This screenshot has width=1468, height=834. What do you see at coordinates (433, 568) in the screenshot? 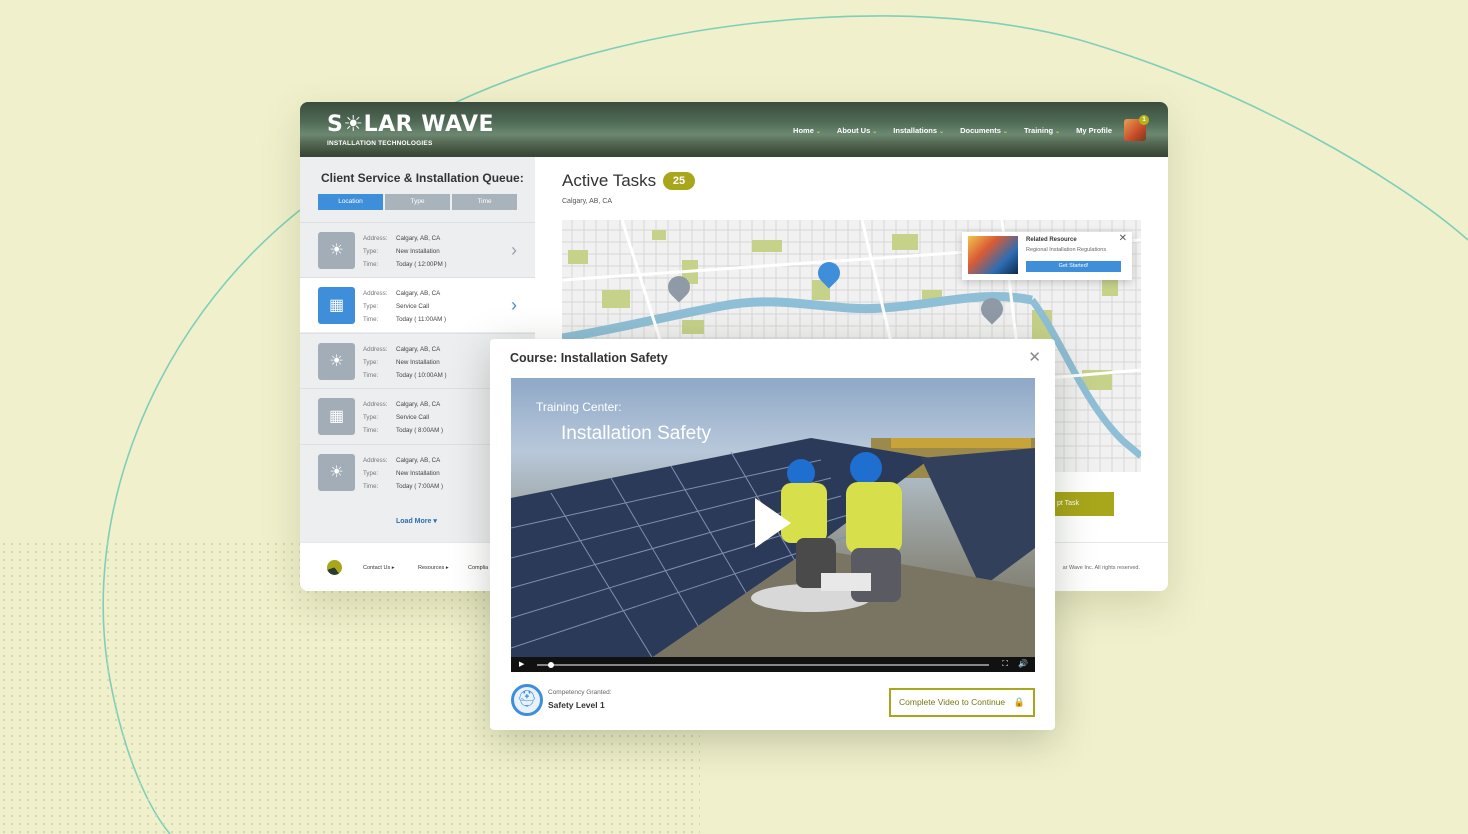
I see `footer-resources-link: Resources ▸` at bounding box center [433, 568].